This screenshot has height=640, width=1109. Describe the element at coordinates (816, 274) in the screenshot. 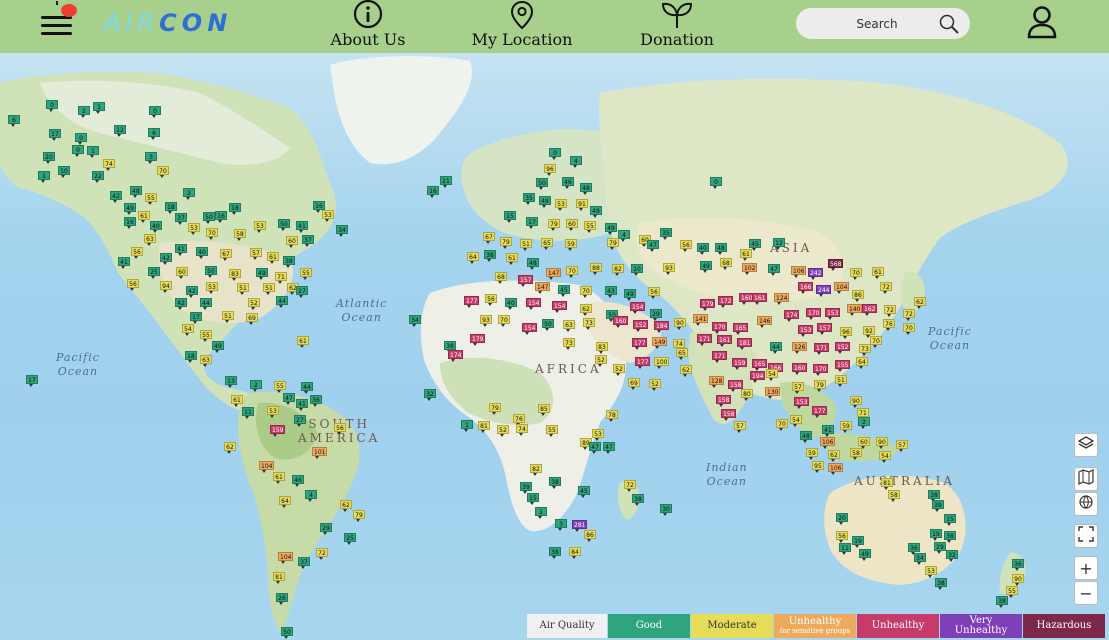

I see `aqi-marker: 242` at that location.